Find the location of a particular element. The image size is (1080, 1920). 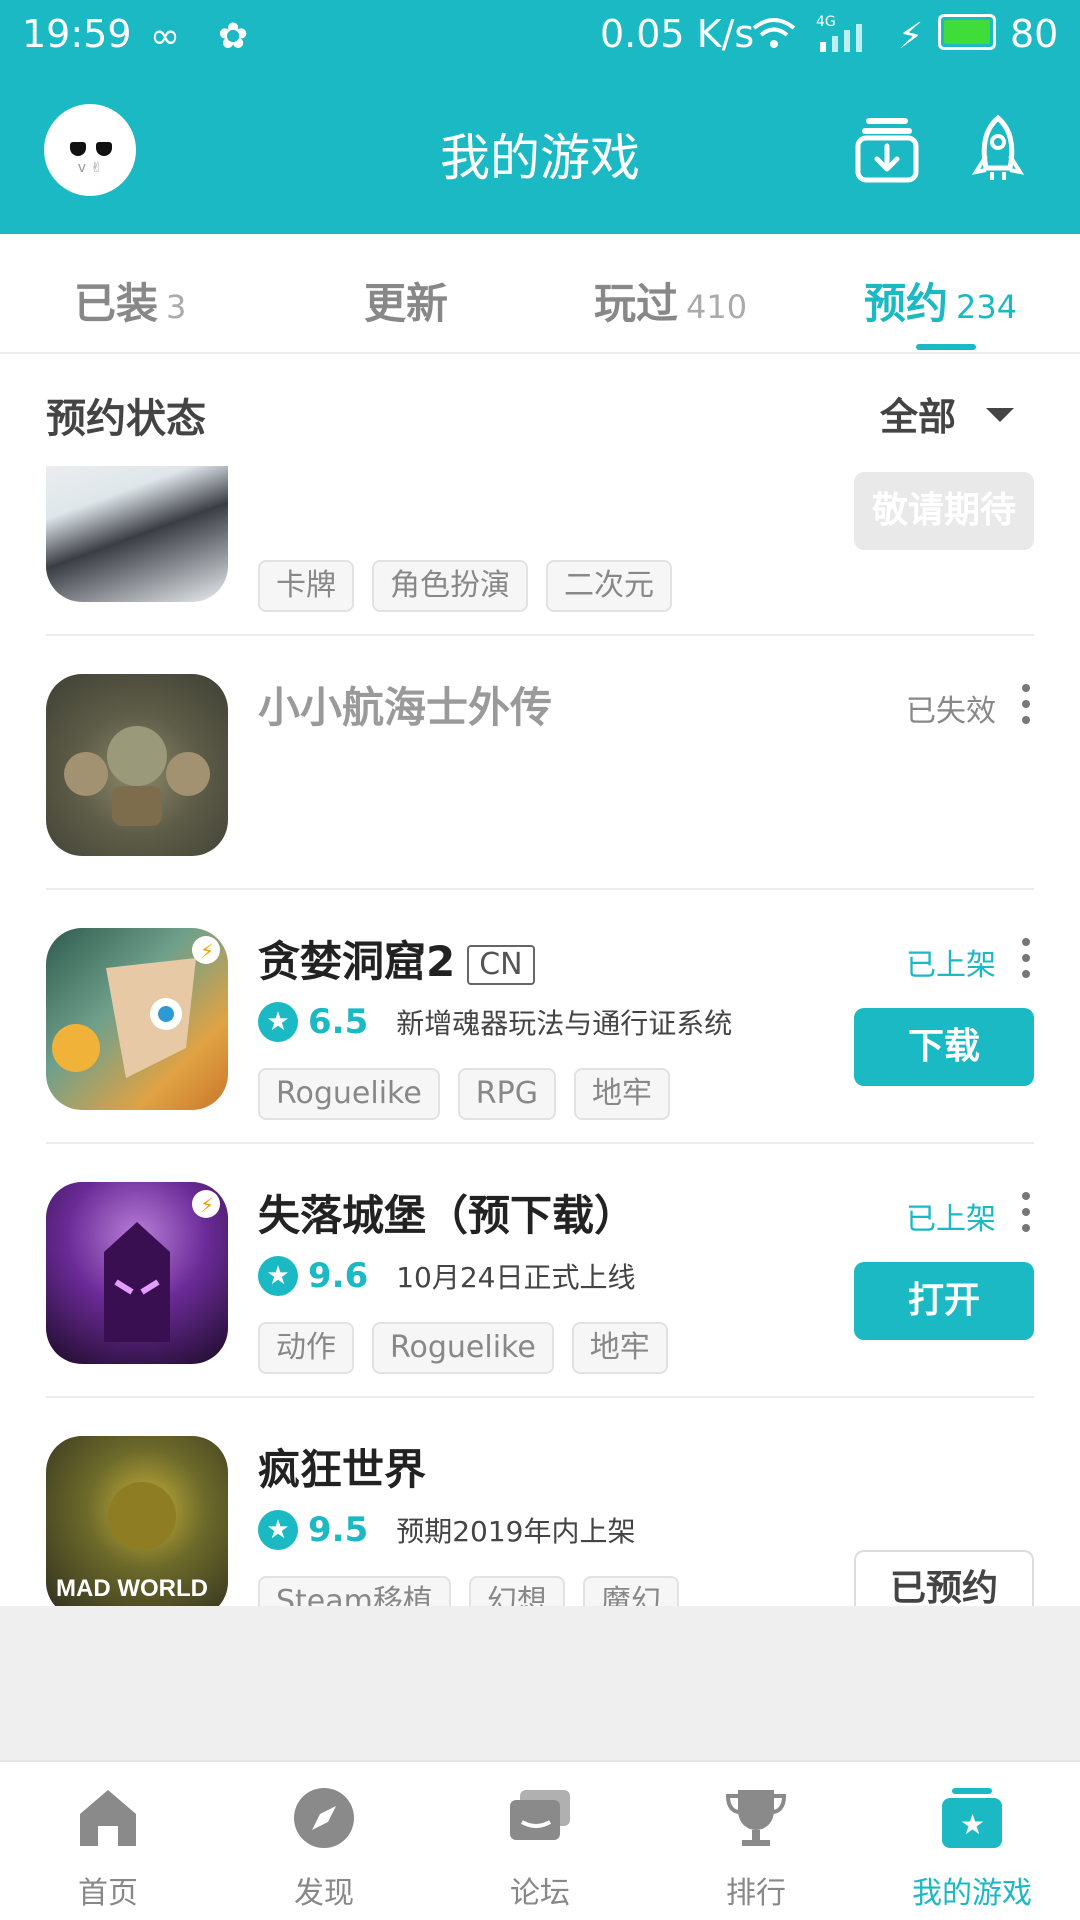

tab-played: 玩过 410 is located at coordinates (670, 300).